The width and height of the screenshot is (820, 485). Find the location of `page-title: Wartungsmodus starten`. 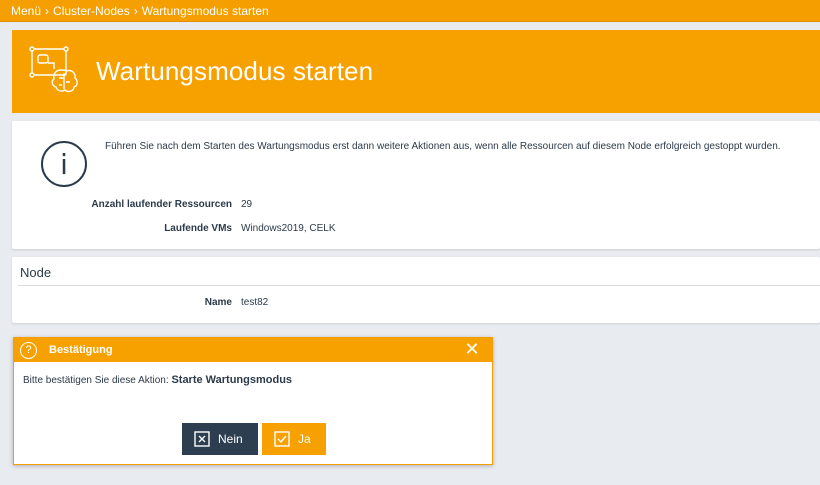

page-title: Wartungsmodus starten is located at coordinates (235, 71).